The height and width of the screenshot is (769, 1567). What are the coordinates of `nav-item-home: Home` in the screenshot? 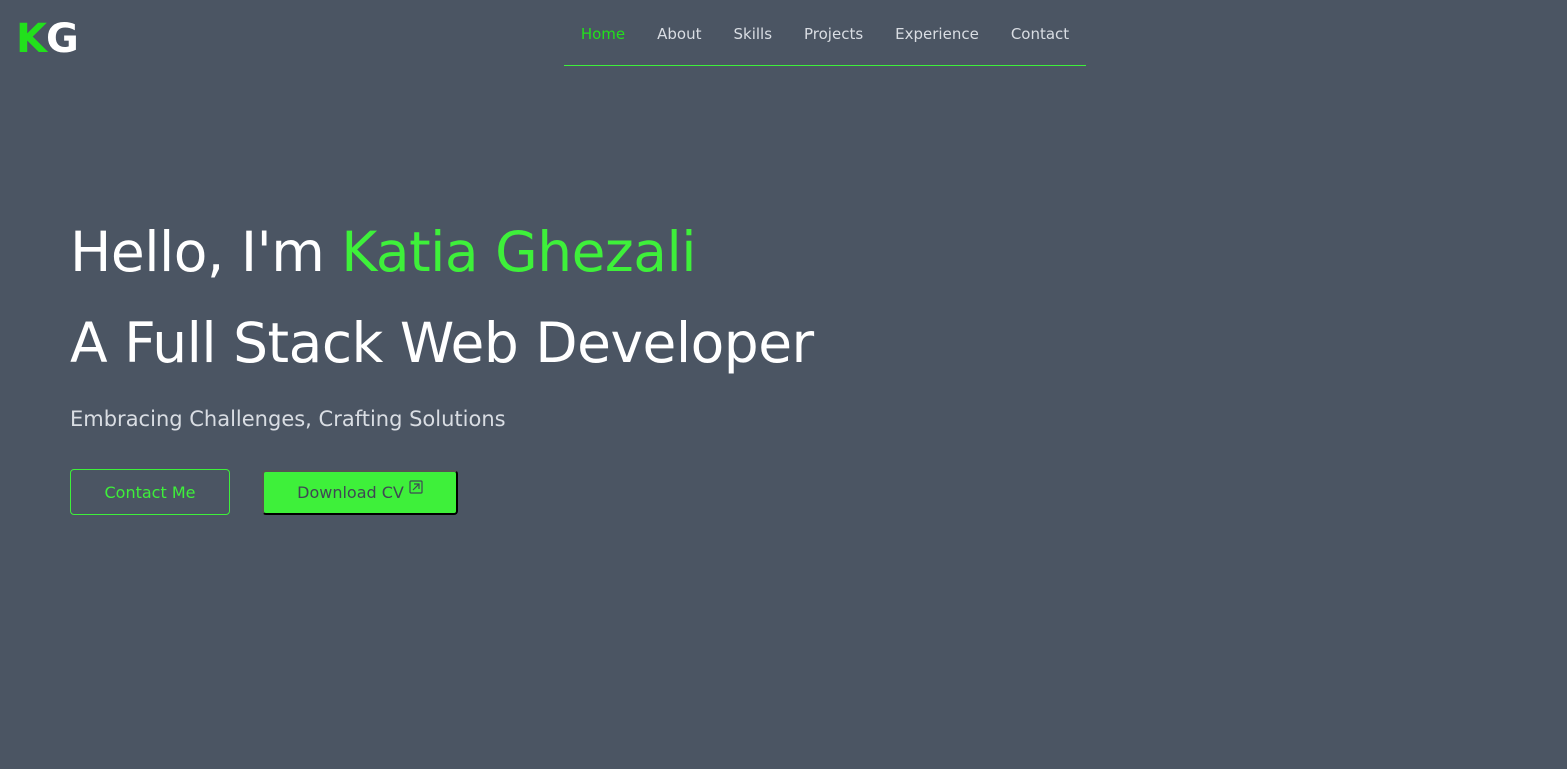 It's located at (603, 34).